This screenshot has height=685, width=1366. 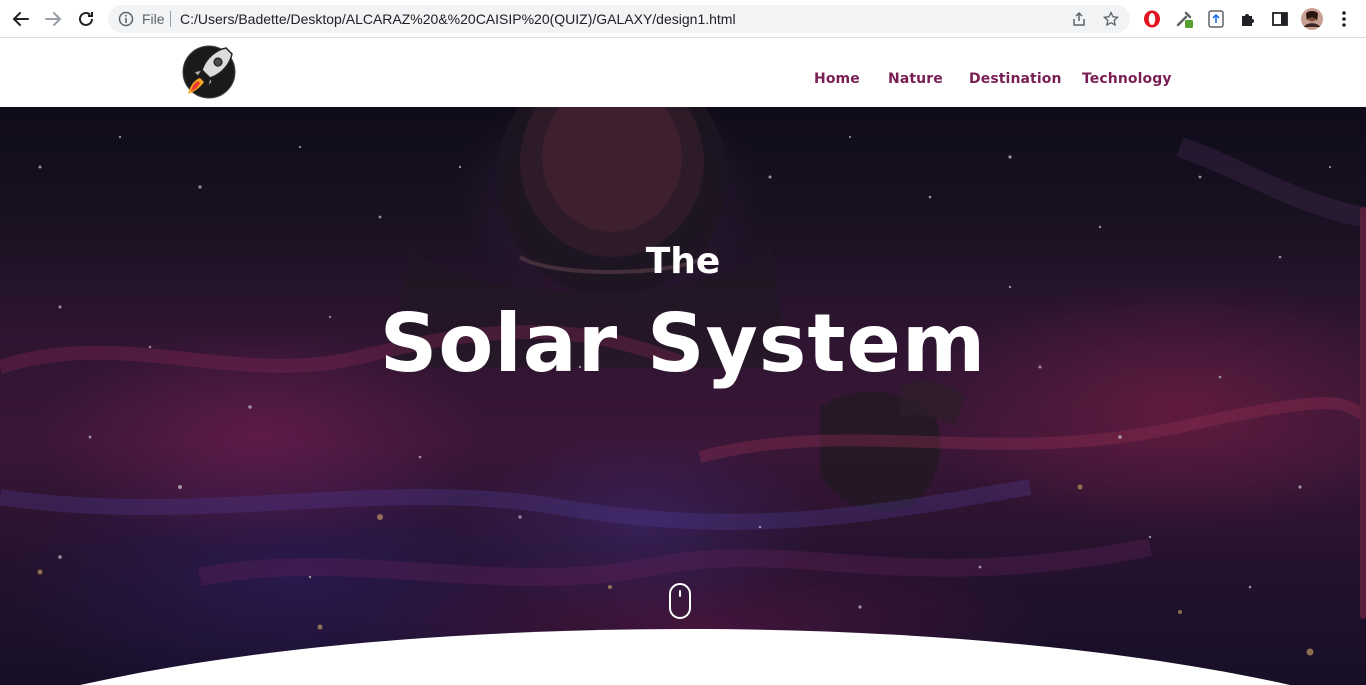 What do you see at coordinates (1280, 19) in the screenshot?
I see `sidepanel-icon` at bounding box center [1280, 19].